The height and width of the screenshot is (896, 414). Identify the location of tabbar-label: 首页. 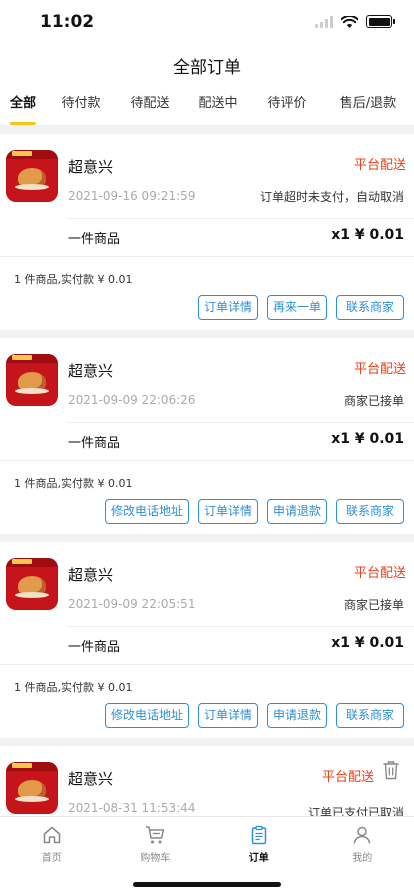
(51, 858).